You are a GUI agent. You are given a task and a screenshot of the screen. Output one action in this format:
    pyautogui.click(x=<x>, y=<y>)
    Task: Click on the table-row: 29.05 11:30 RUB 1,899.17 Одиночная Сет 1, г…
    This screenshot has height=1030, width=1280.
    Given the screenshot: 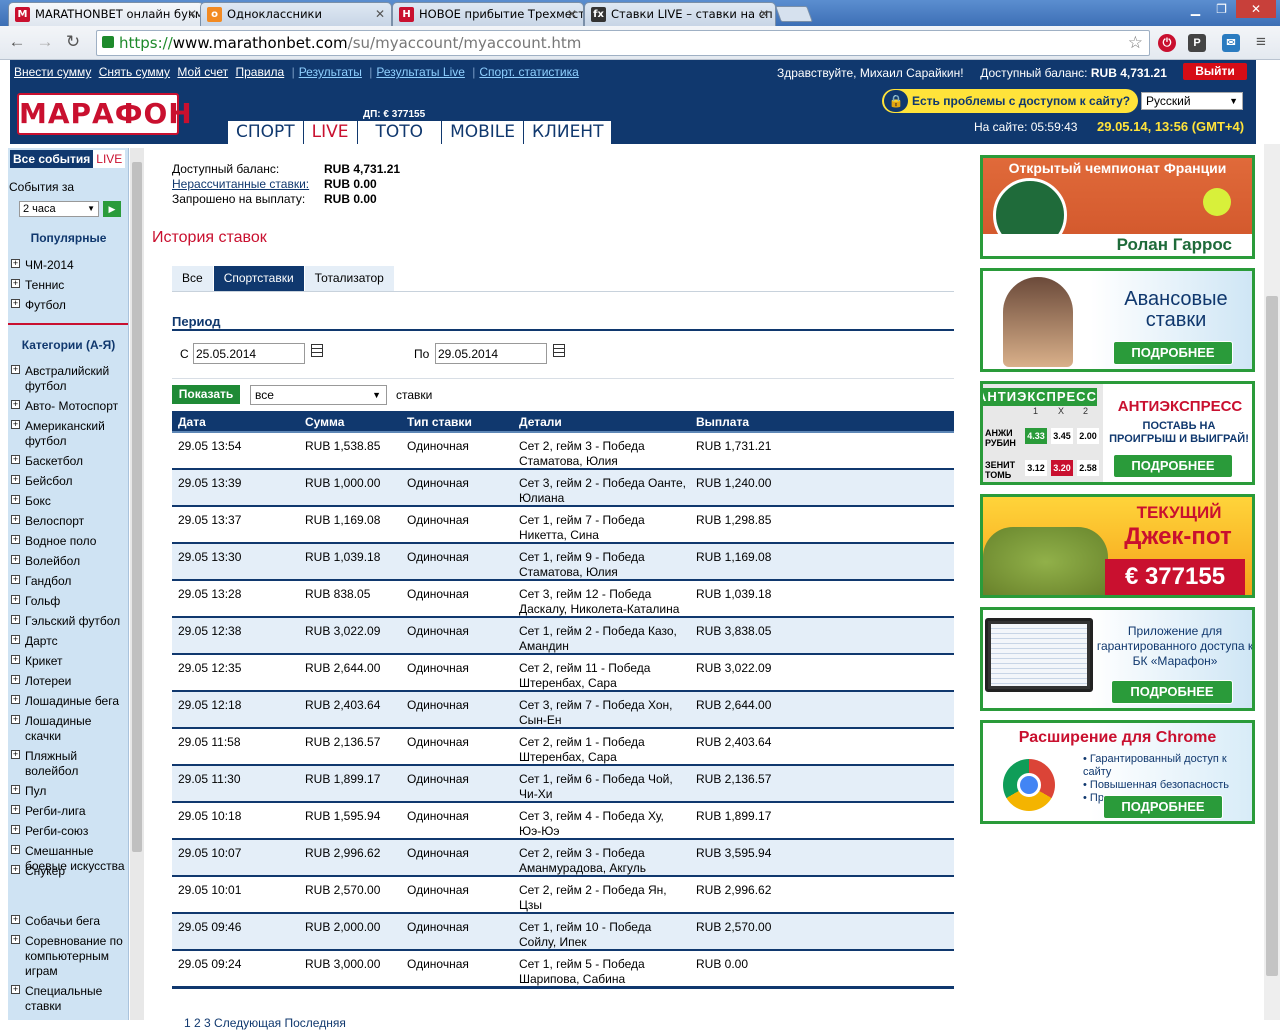 What is the action you would take?
    pyautogui.click(x=563, y=784)
    